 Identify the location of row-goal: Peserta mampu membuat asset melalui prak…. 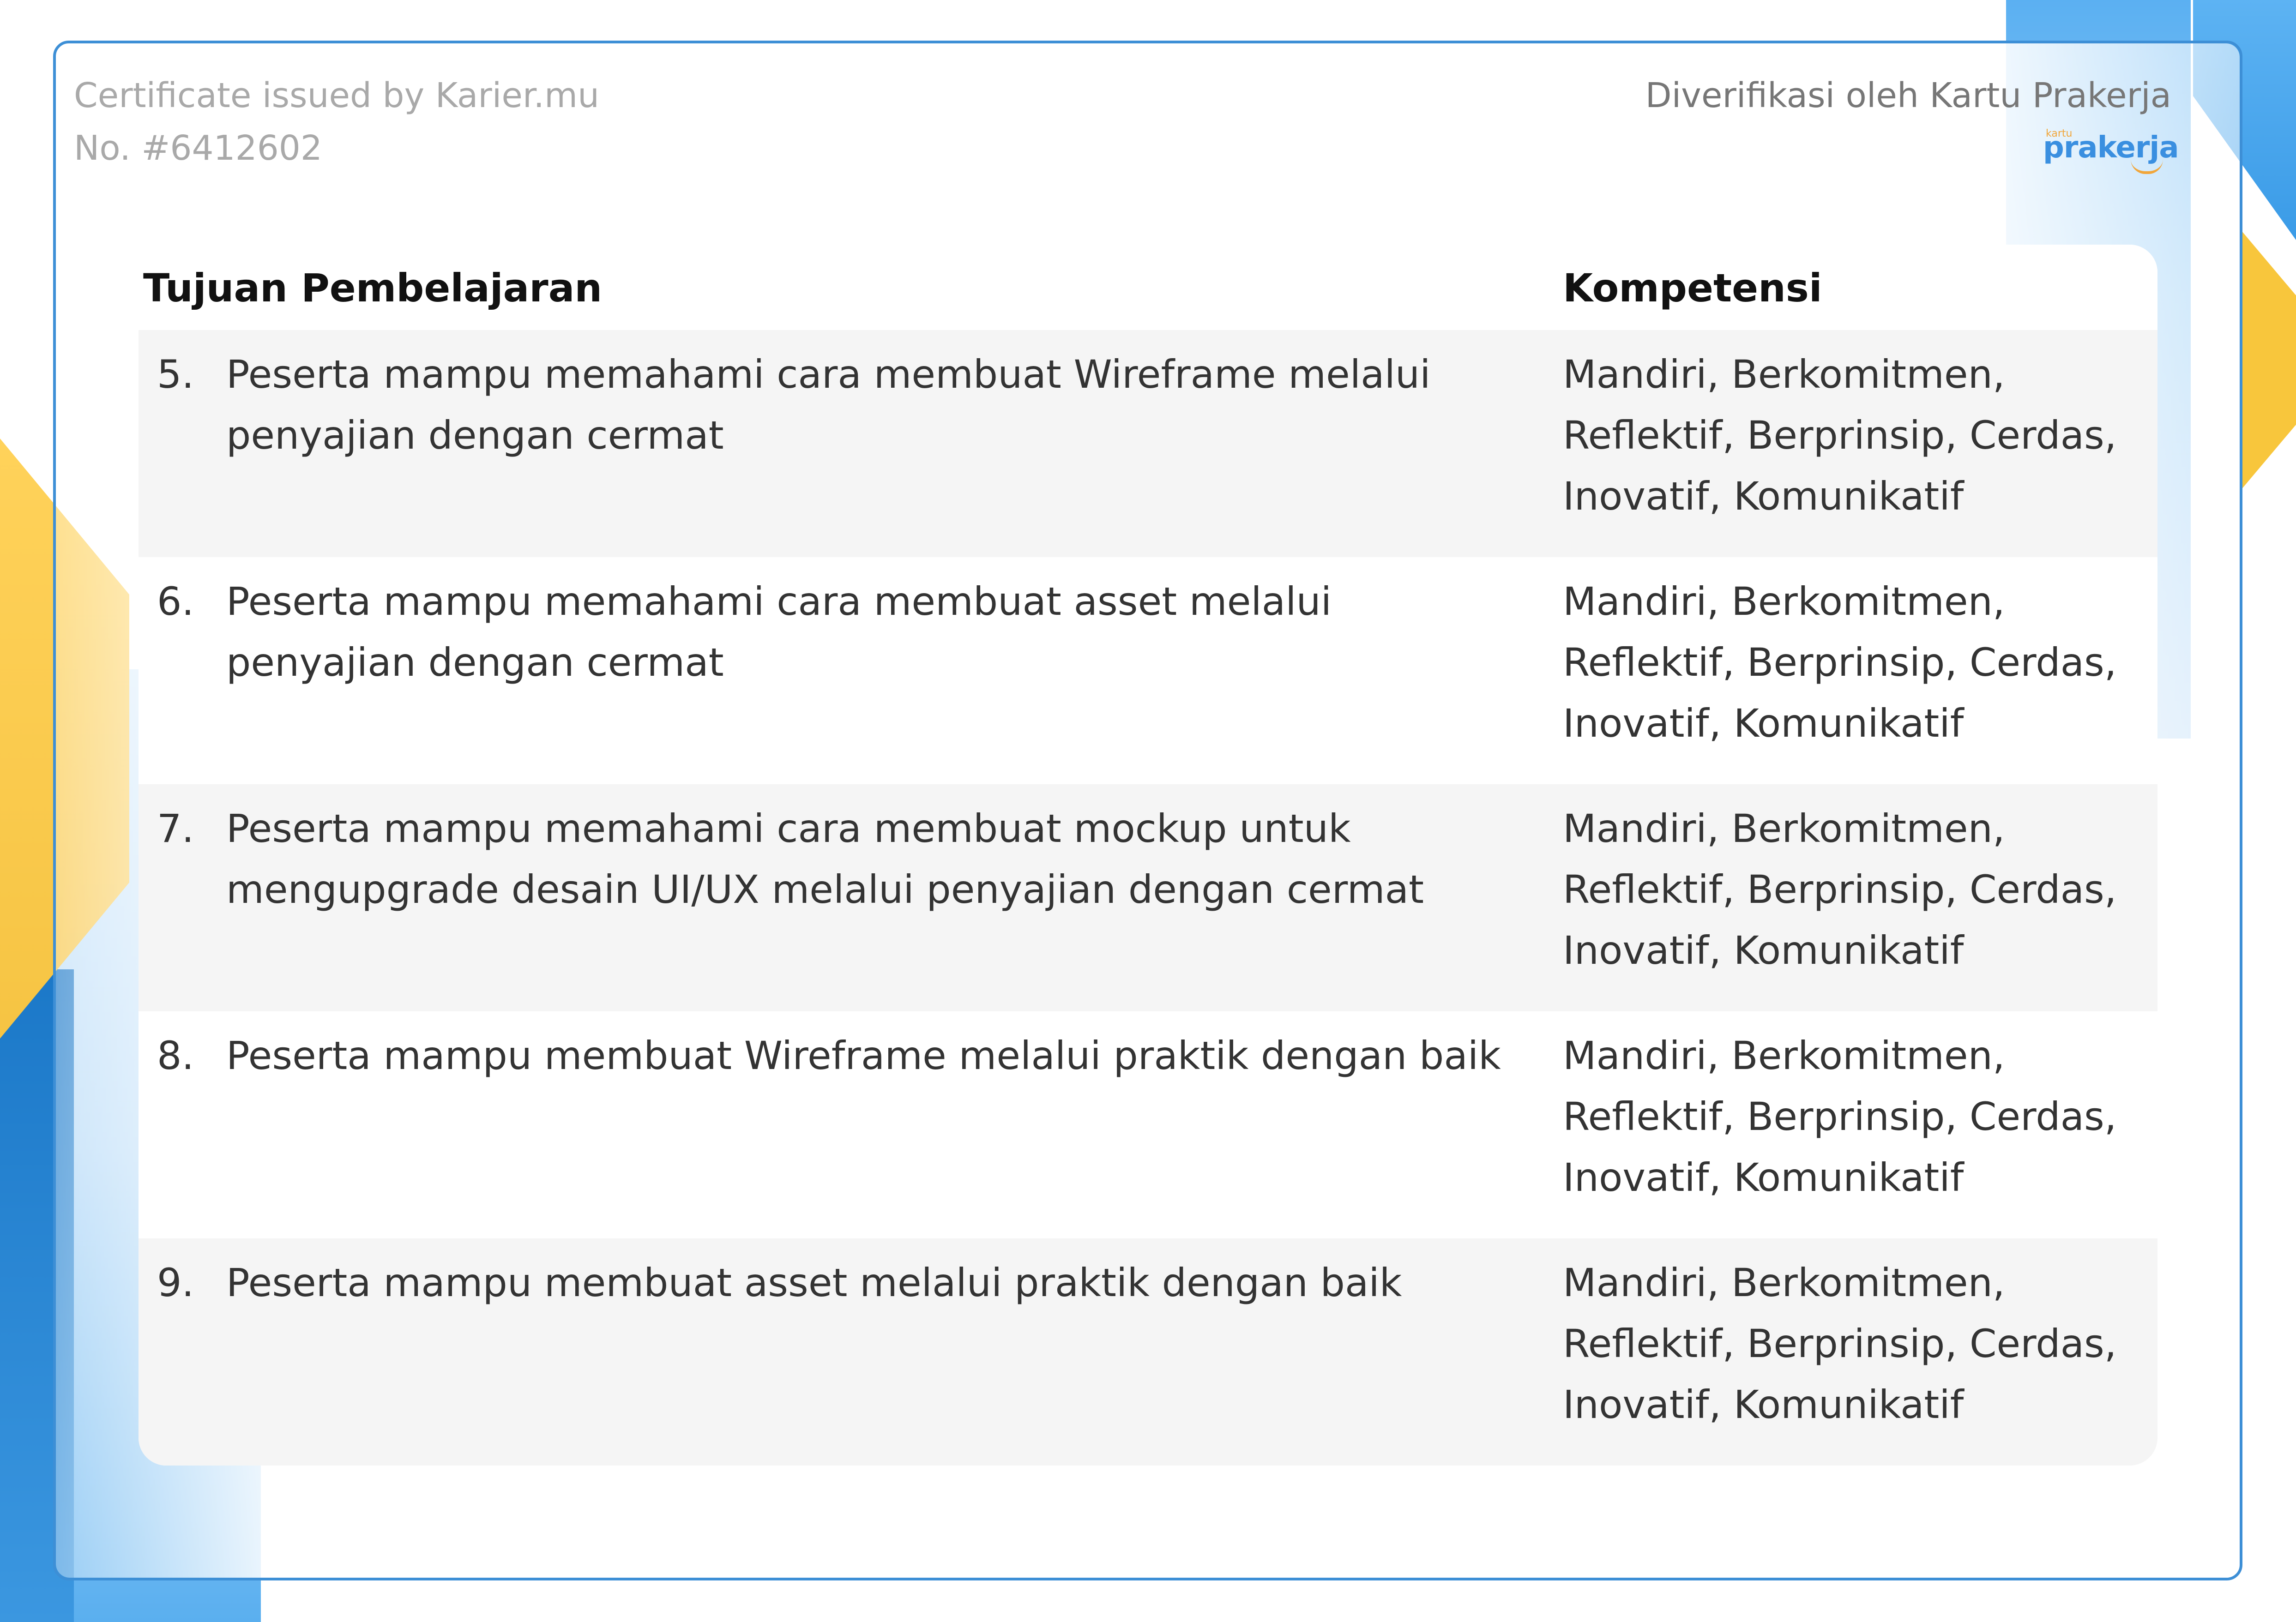
(814, 1283).